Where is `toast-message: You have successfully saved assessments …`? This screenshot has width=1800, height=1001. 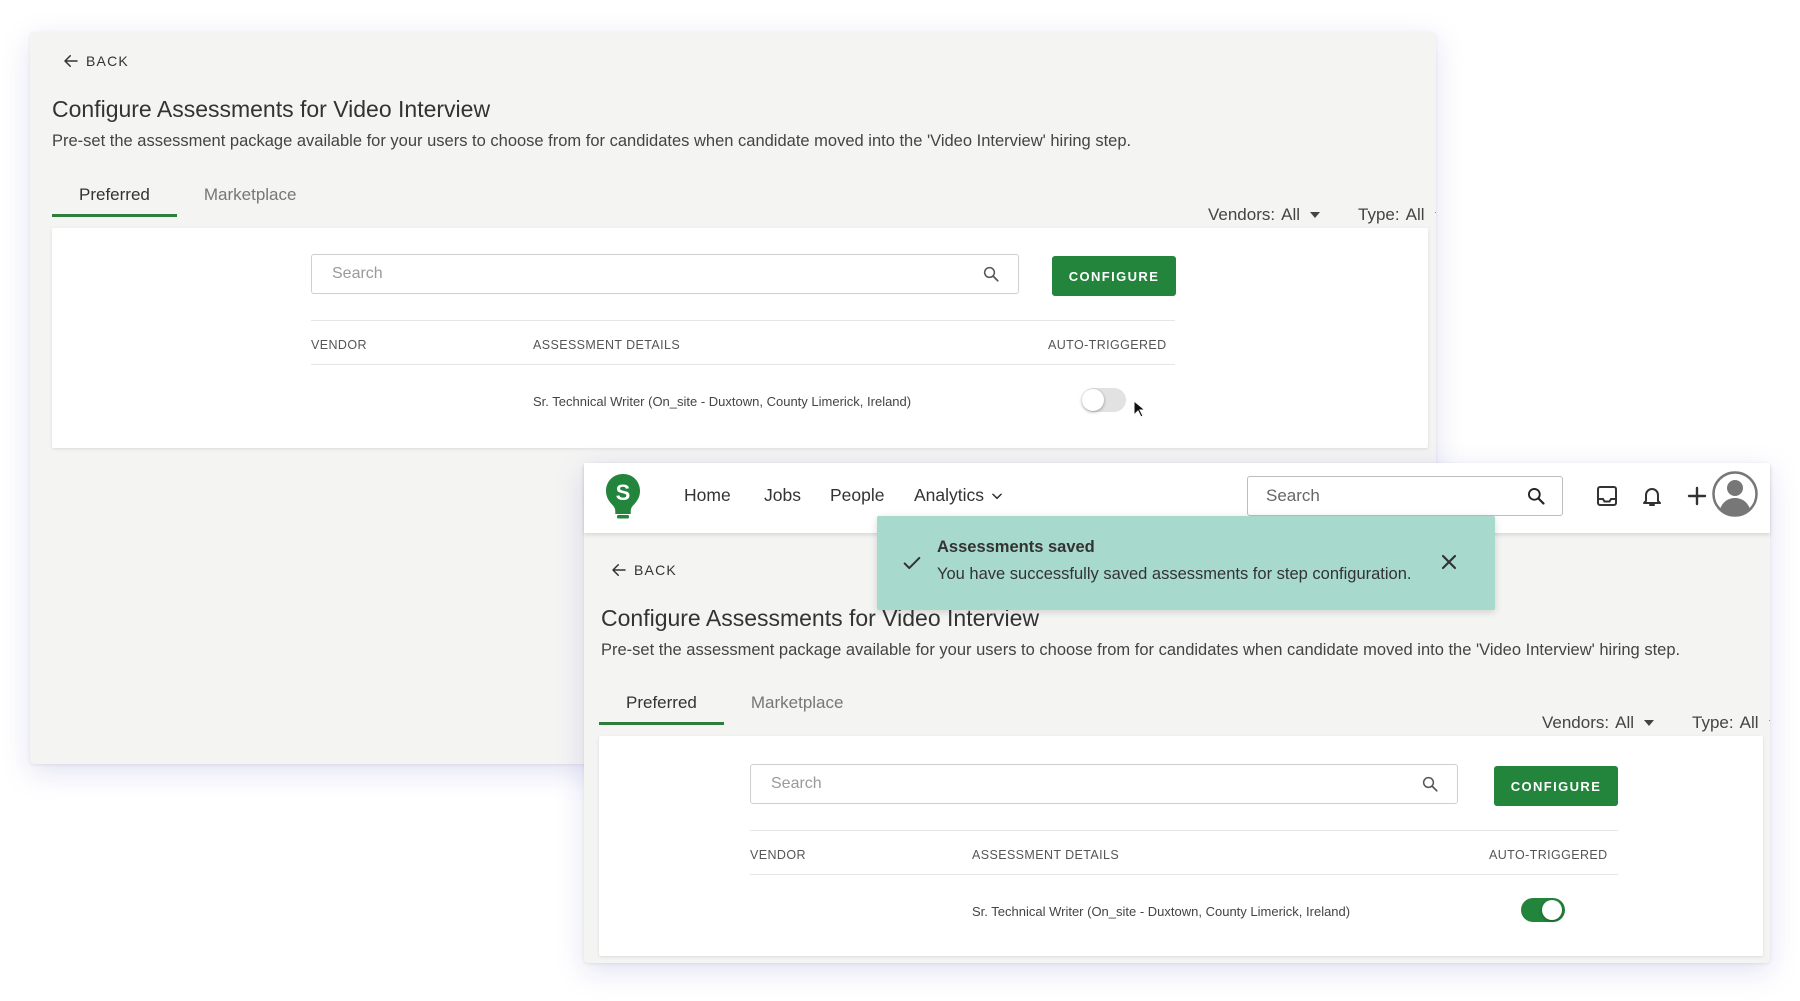 toast-message: You have successfully saved assessments … is located at coordinates (1174, 574).